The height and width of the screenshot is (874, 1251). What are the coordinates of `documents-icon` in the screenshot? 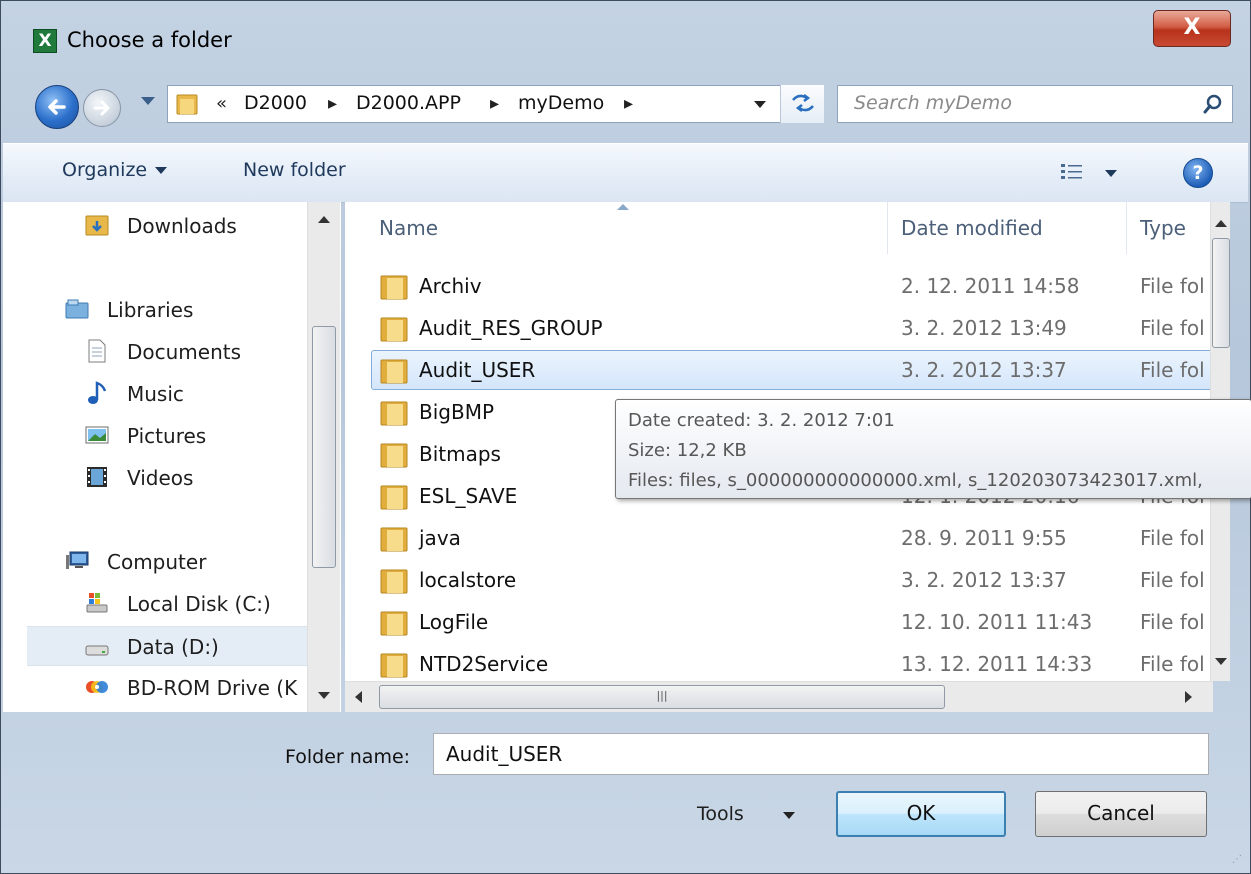 It's located at (97, 351).